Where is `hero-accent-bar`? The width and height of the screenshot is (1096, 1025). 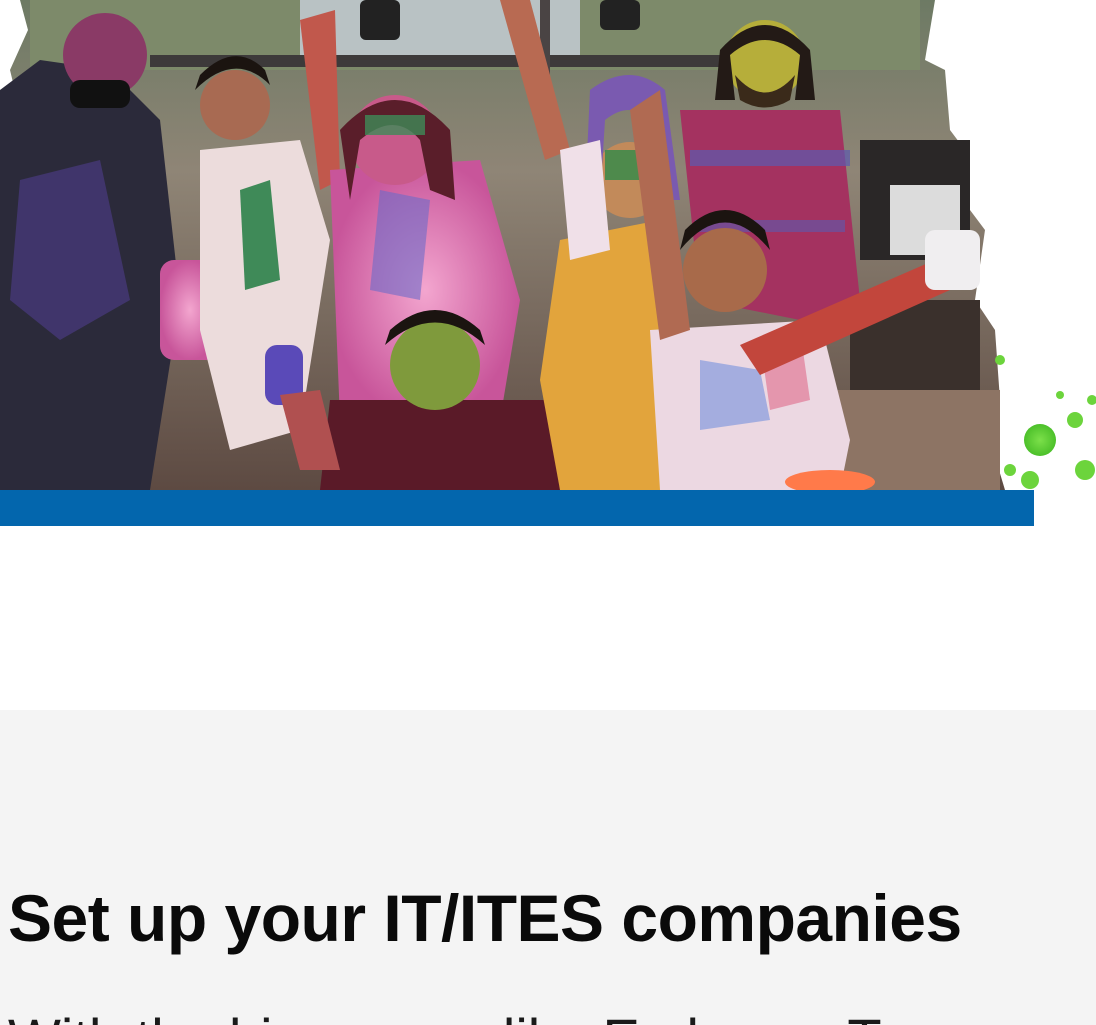 hero-accent-bar is located at coordinates (517, 508).